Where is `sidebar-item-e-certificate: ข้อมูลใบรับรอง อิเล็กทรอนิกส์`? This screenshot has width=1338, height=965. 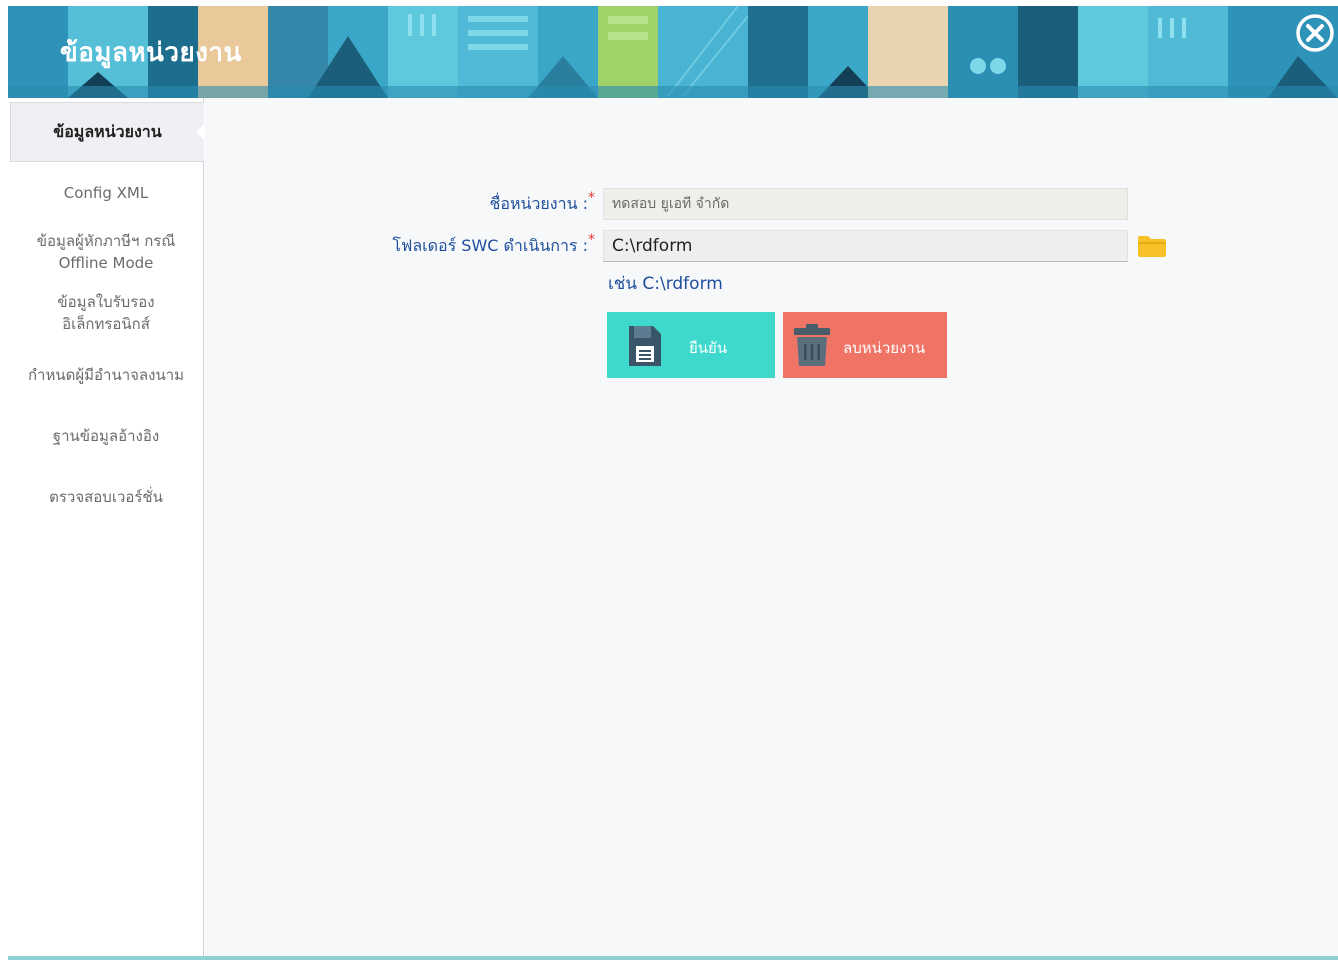 sidebar-item-e-certificate: ข้อมูลใบรับรอง อิเล็กทรอนิกส์ is located at coordinates (106, 313).